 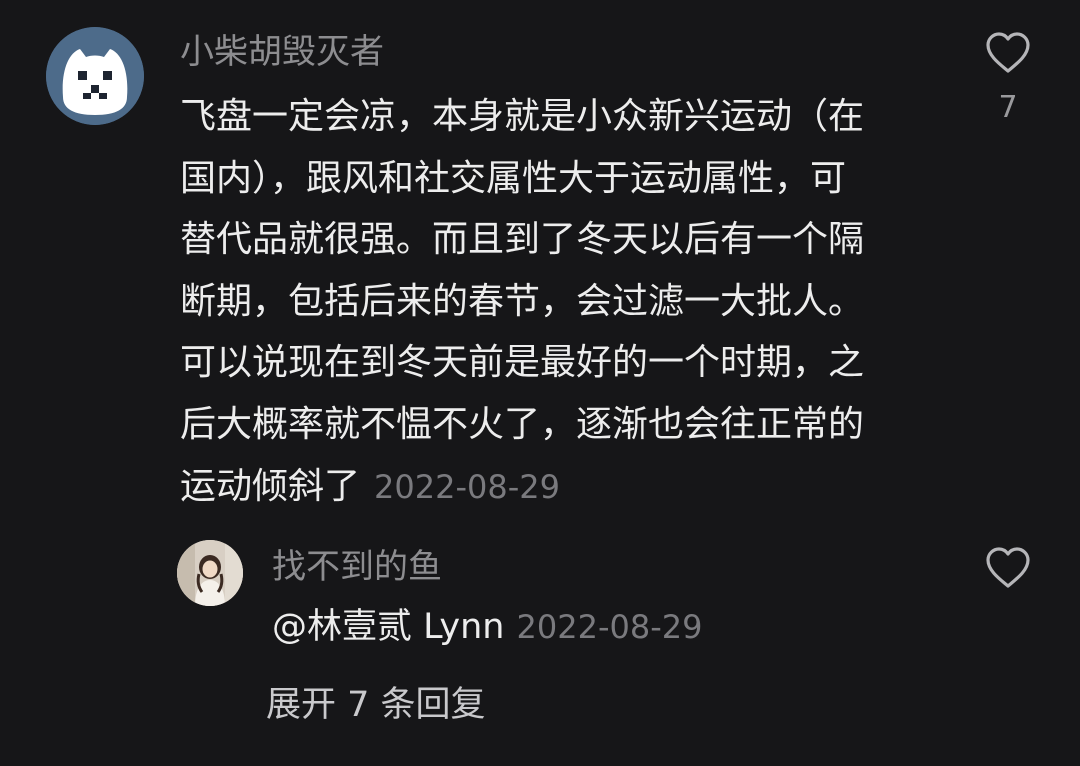 What do you see at coordinates (522, 424) in the screenshot?
I see `comment-line: 后大概率就不愠不火了，逐渐也会往正常的` at bounding box center [522, 424].